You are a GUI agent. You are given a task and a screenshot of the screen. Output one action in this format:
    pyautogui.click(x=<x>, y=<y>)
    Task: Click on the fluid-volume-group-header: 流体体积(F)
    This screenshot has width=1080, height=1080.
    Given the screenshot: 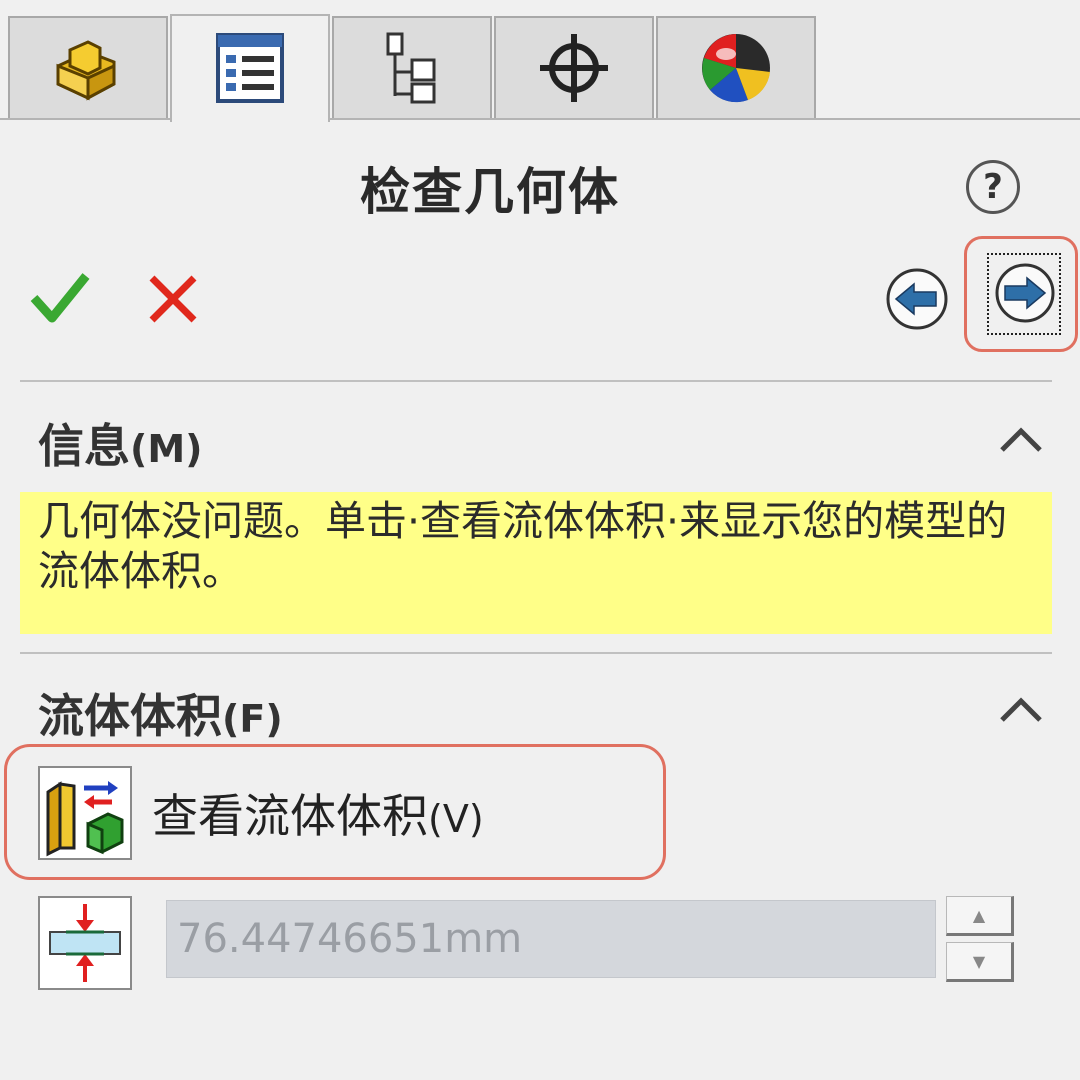 What is the action you would take?
    pyautogui.click(x=160, y=713)
    